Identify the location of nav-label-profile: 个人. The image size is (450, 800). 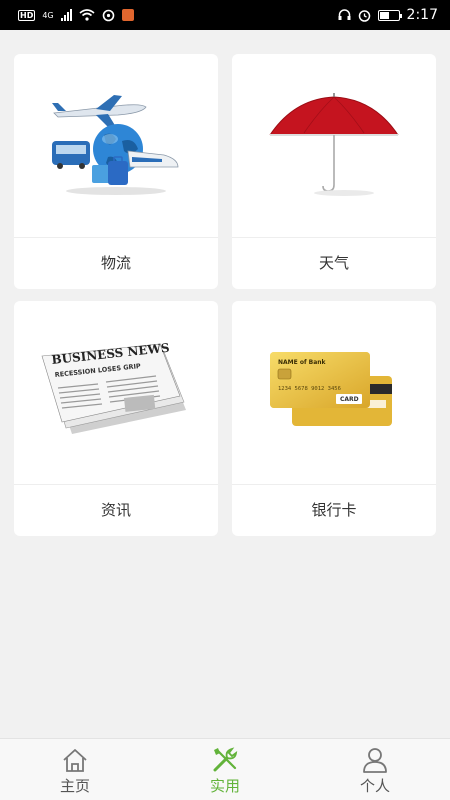
(374, 786).